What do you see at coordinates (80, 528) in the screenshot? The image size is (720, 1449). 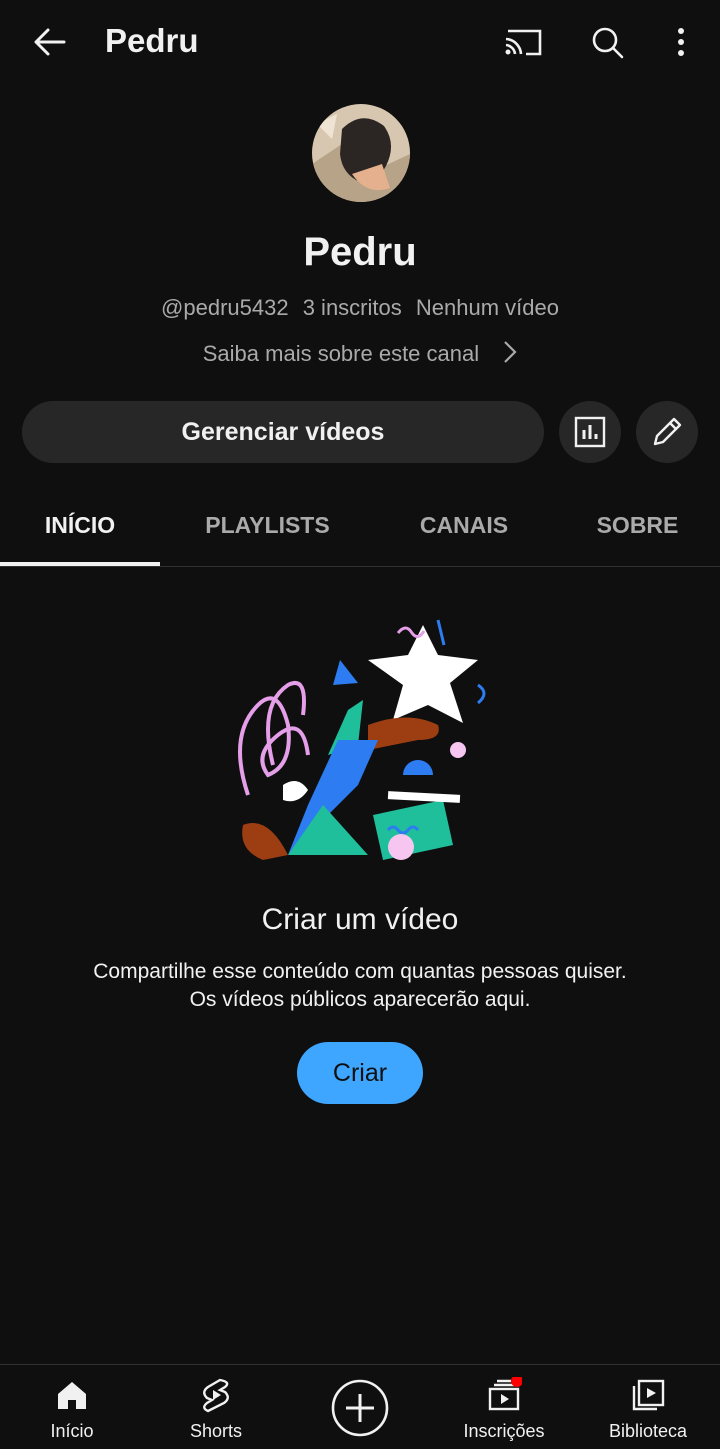 I see `tab-inicio: INÍCIO` at bounding box center [80, 528].